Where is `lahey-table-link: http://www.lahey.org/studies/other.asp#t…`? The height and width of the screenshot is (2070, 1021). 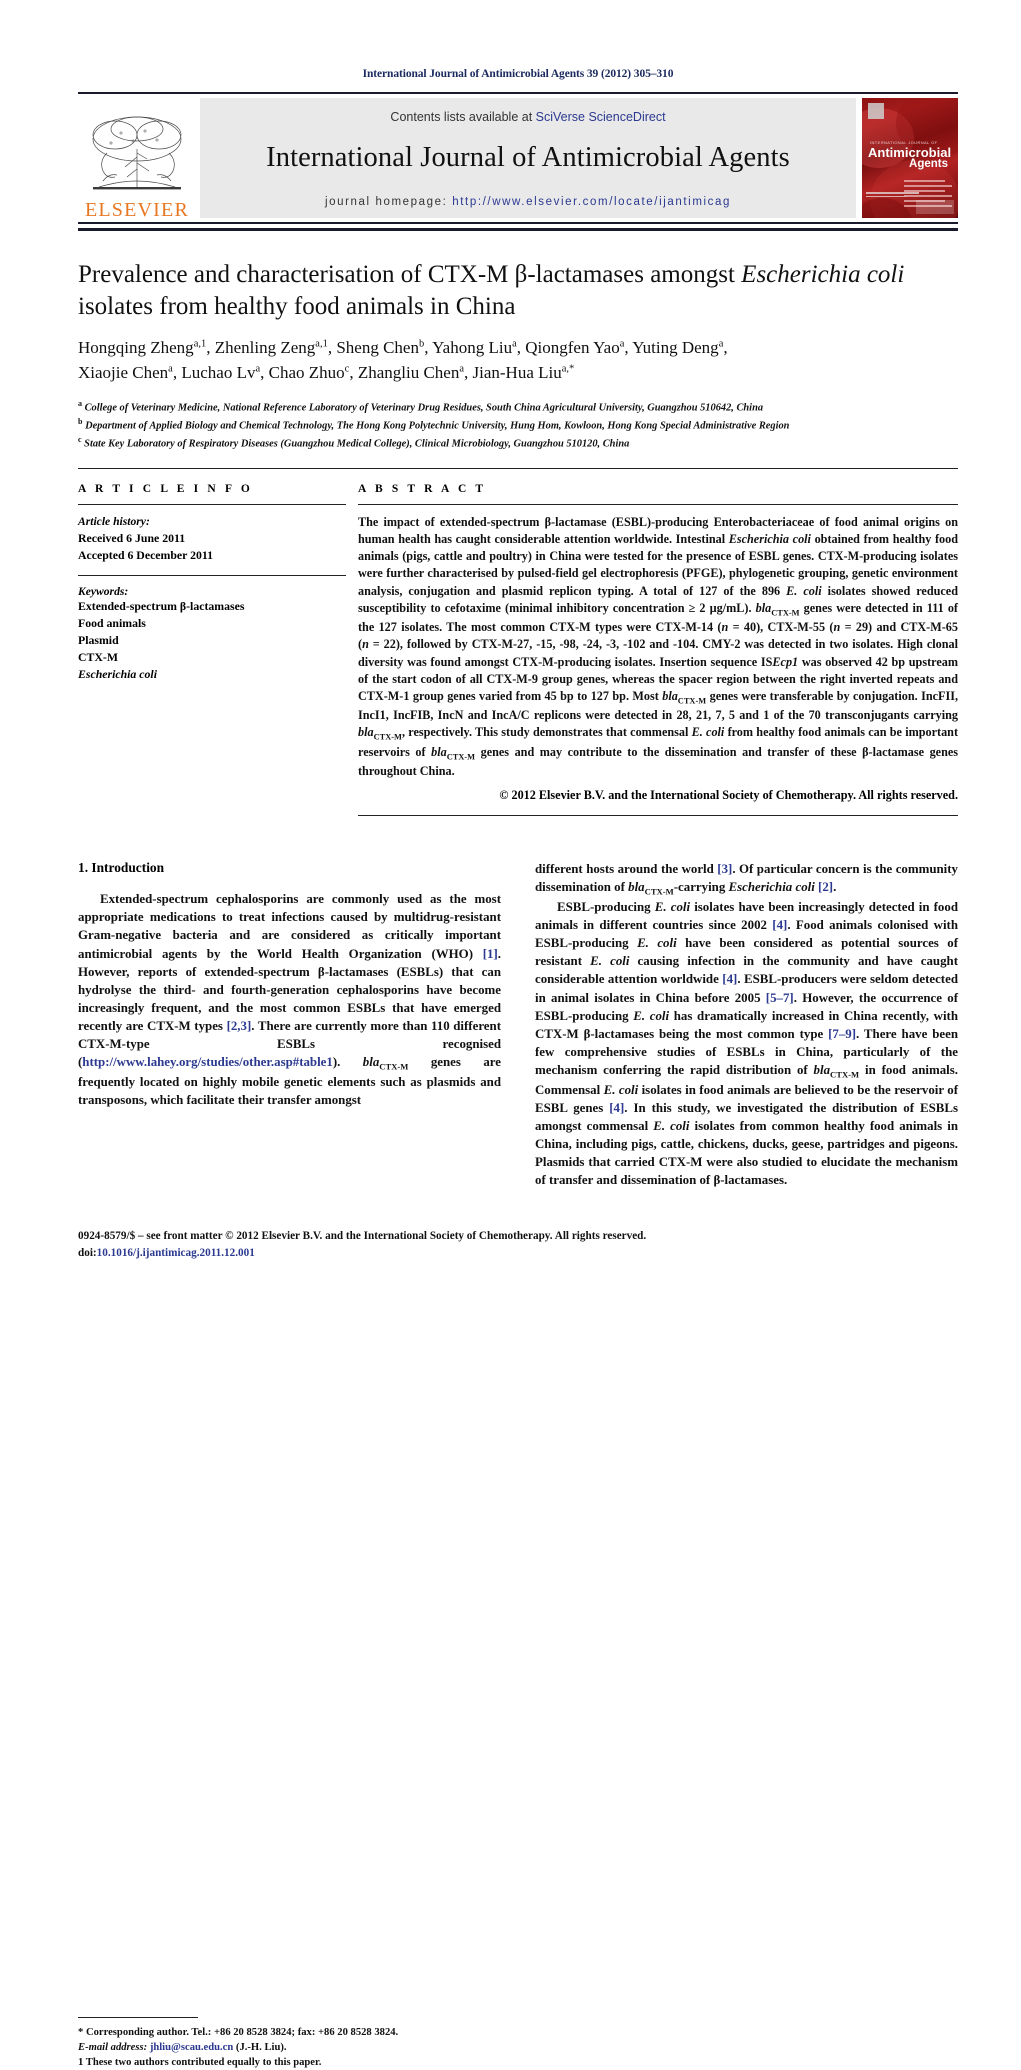 lahey-table-link: http://www.lahey.org/studies/other.asp#t… is located at coordinates (207, 1062).